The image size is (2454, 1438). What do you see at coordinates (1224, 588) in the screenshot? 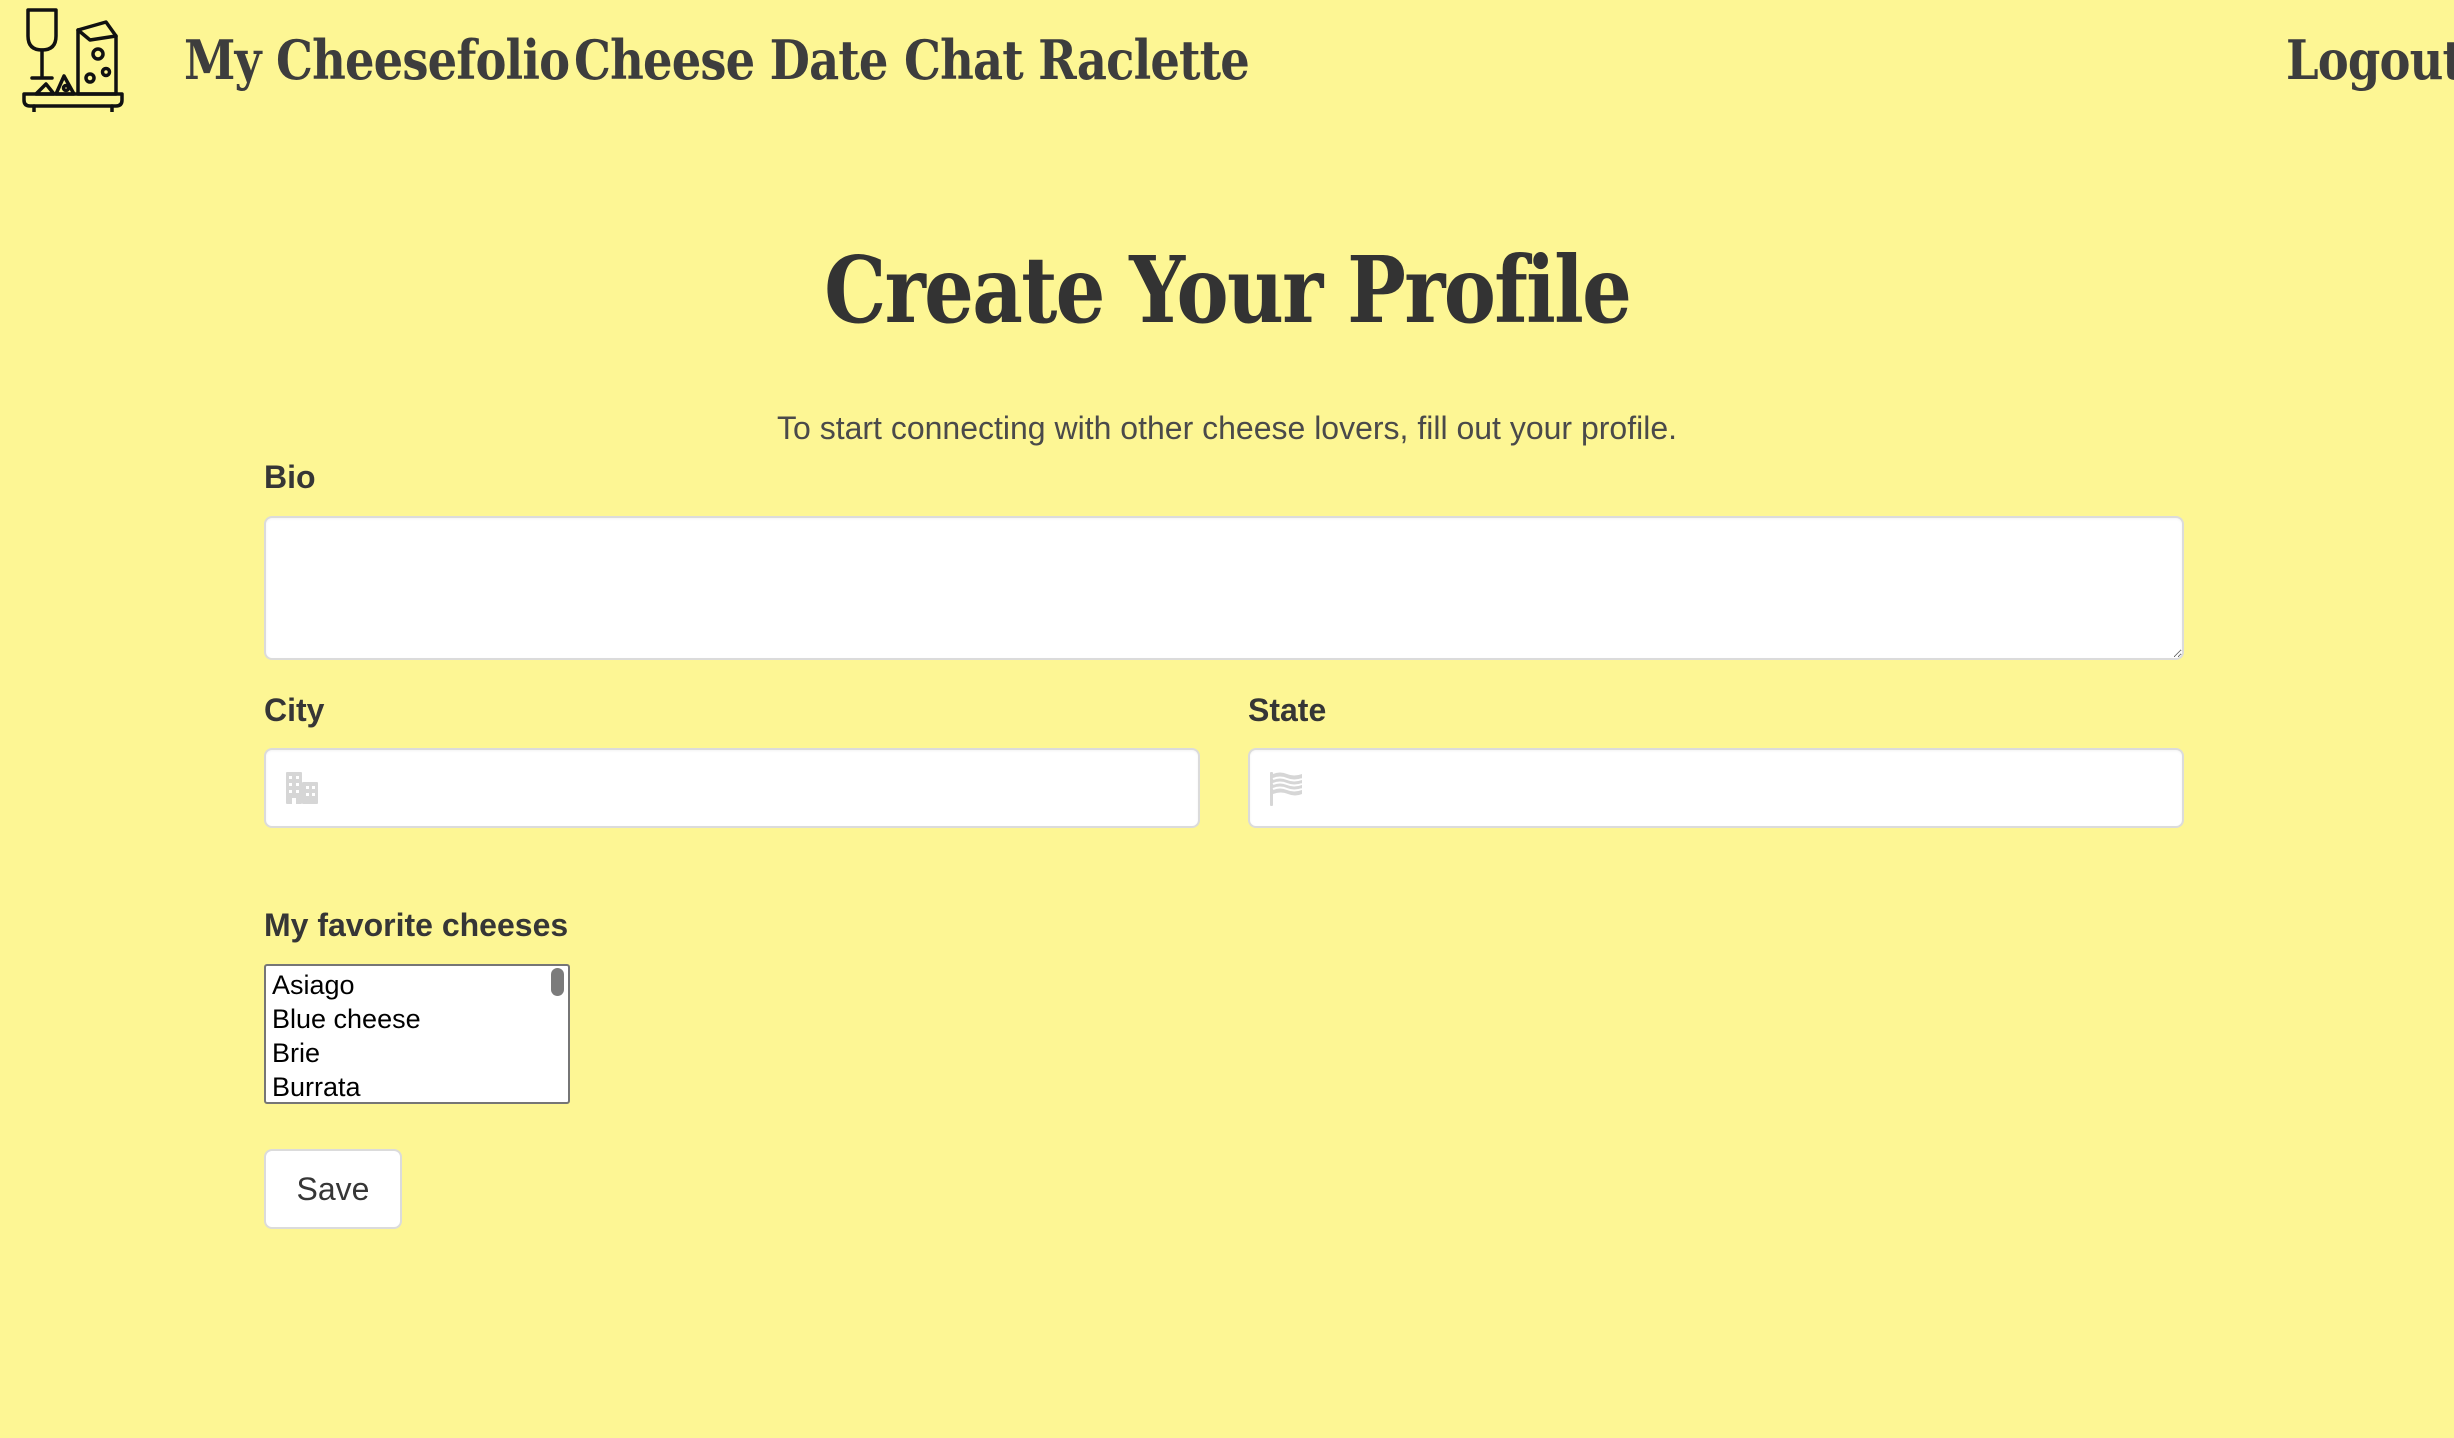
I see `bio-textarea` at bounding box center [1224, 588].